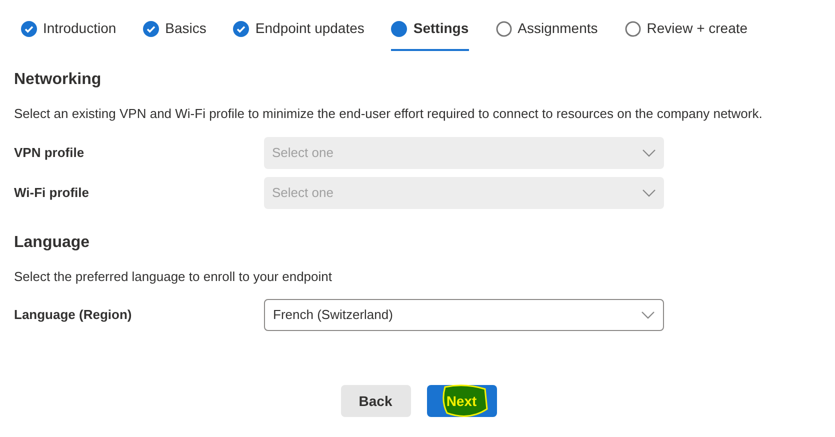 The width and height of the screenshot is (835, 437). Describe the element at coordinates (174, 34) in the screenshot. I see `wizard-step-tab: Basics` at that location.